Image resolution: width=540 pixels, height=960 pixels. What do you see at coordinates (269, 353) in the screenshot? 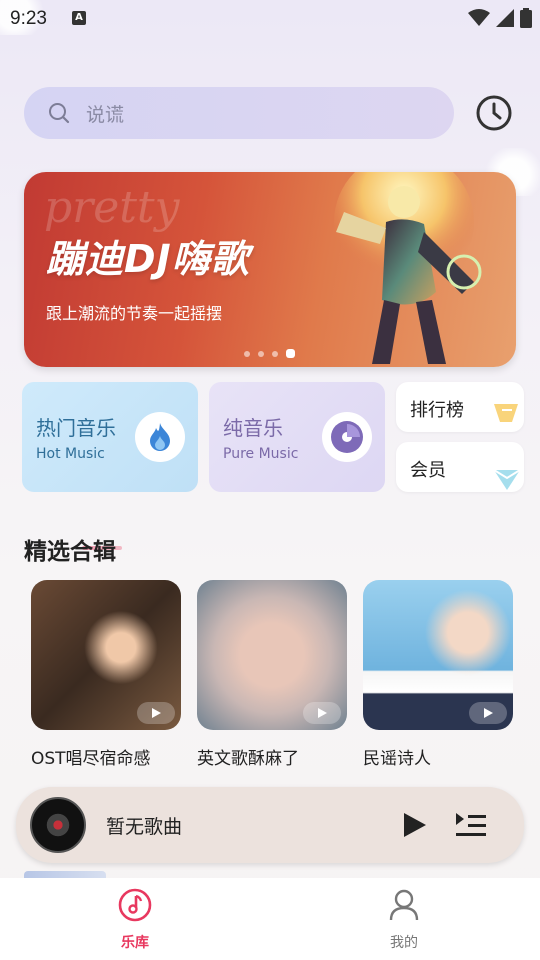
I see `banner-pagination` at bounding box center [269, 353].